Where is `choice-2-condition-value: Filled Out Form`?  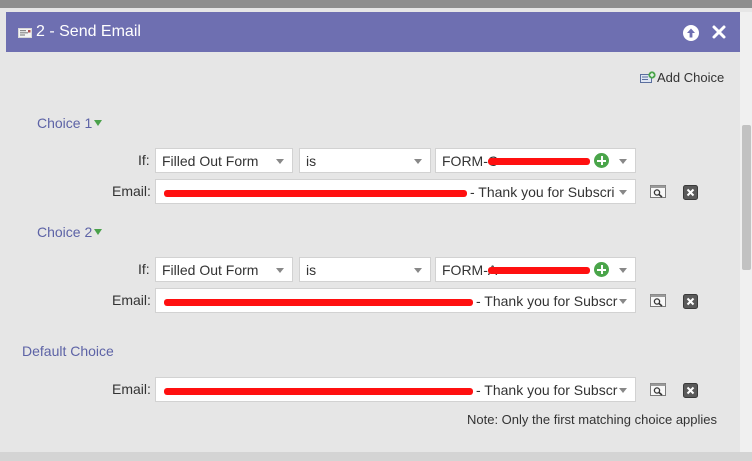 choice-2-condition-value: Filled Out Form is located at coordinates (210, 270).